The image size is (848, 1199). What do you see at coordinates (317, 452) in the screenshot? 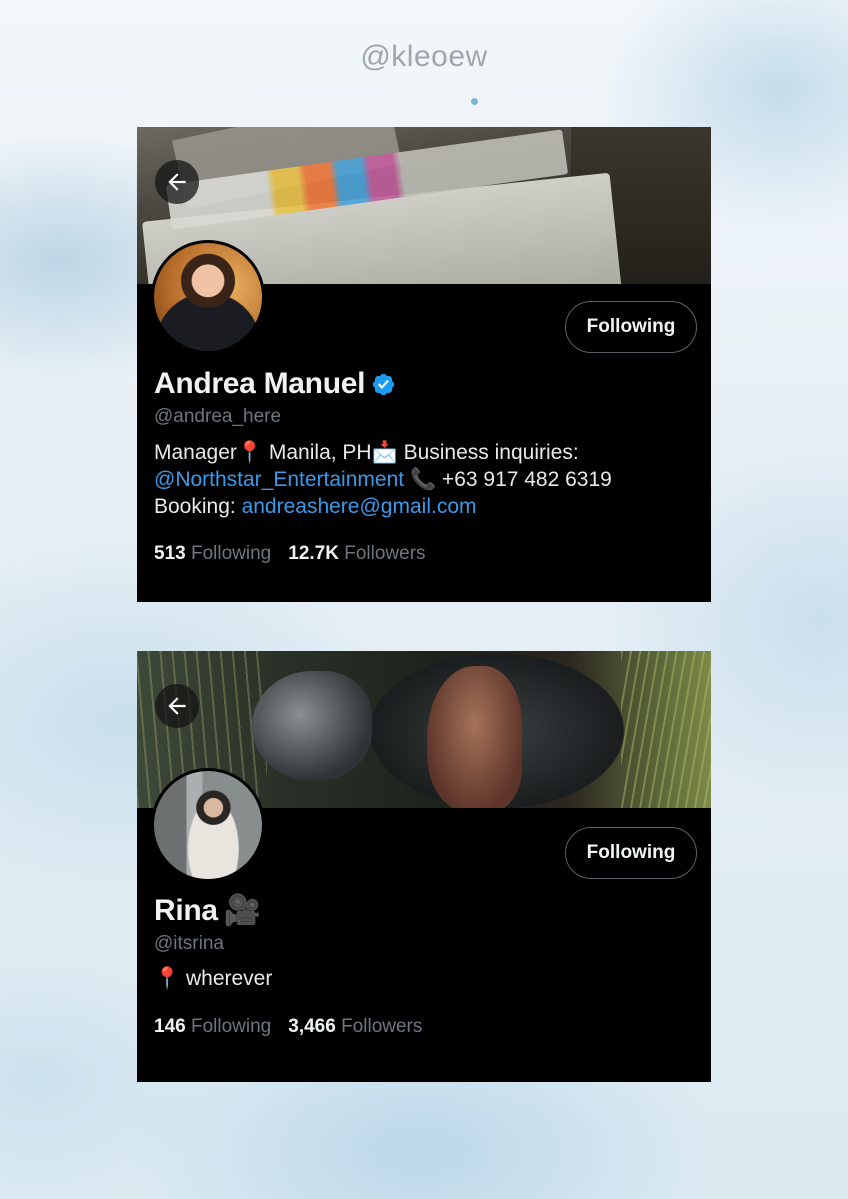
I see `bio-text: Manila, PH` at bounding box center [317, 452].